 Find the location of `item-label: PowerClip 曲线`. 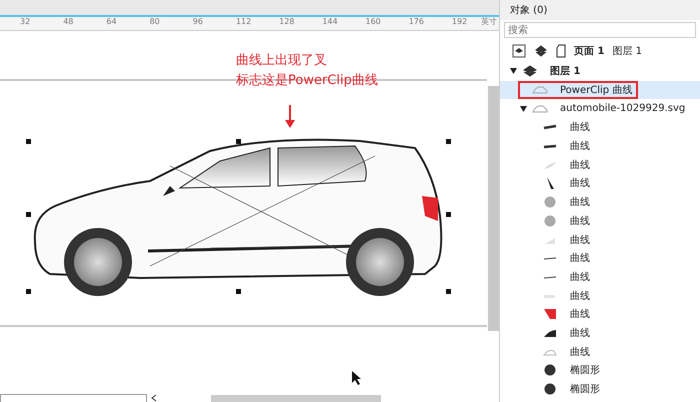

item-label: PowerClip 曲线 is located at coordinates (596, 91).